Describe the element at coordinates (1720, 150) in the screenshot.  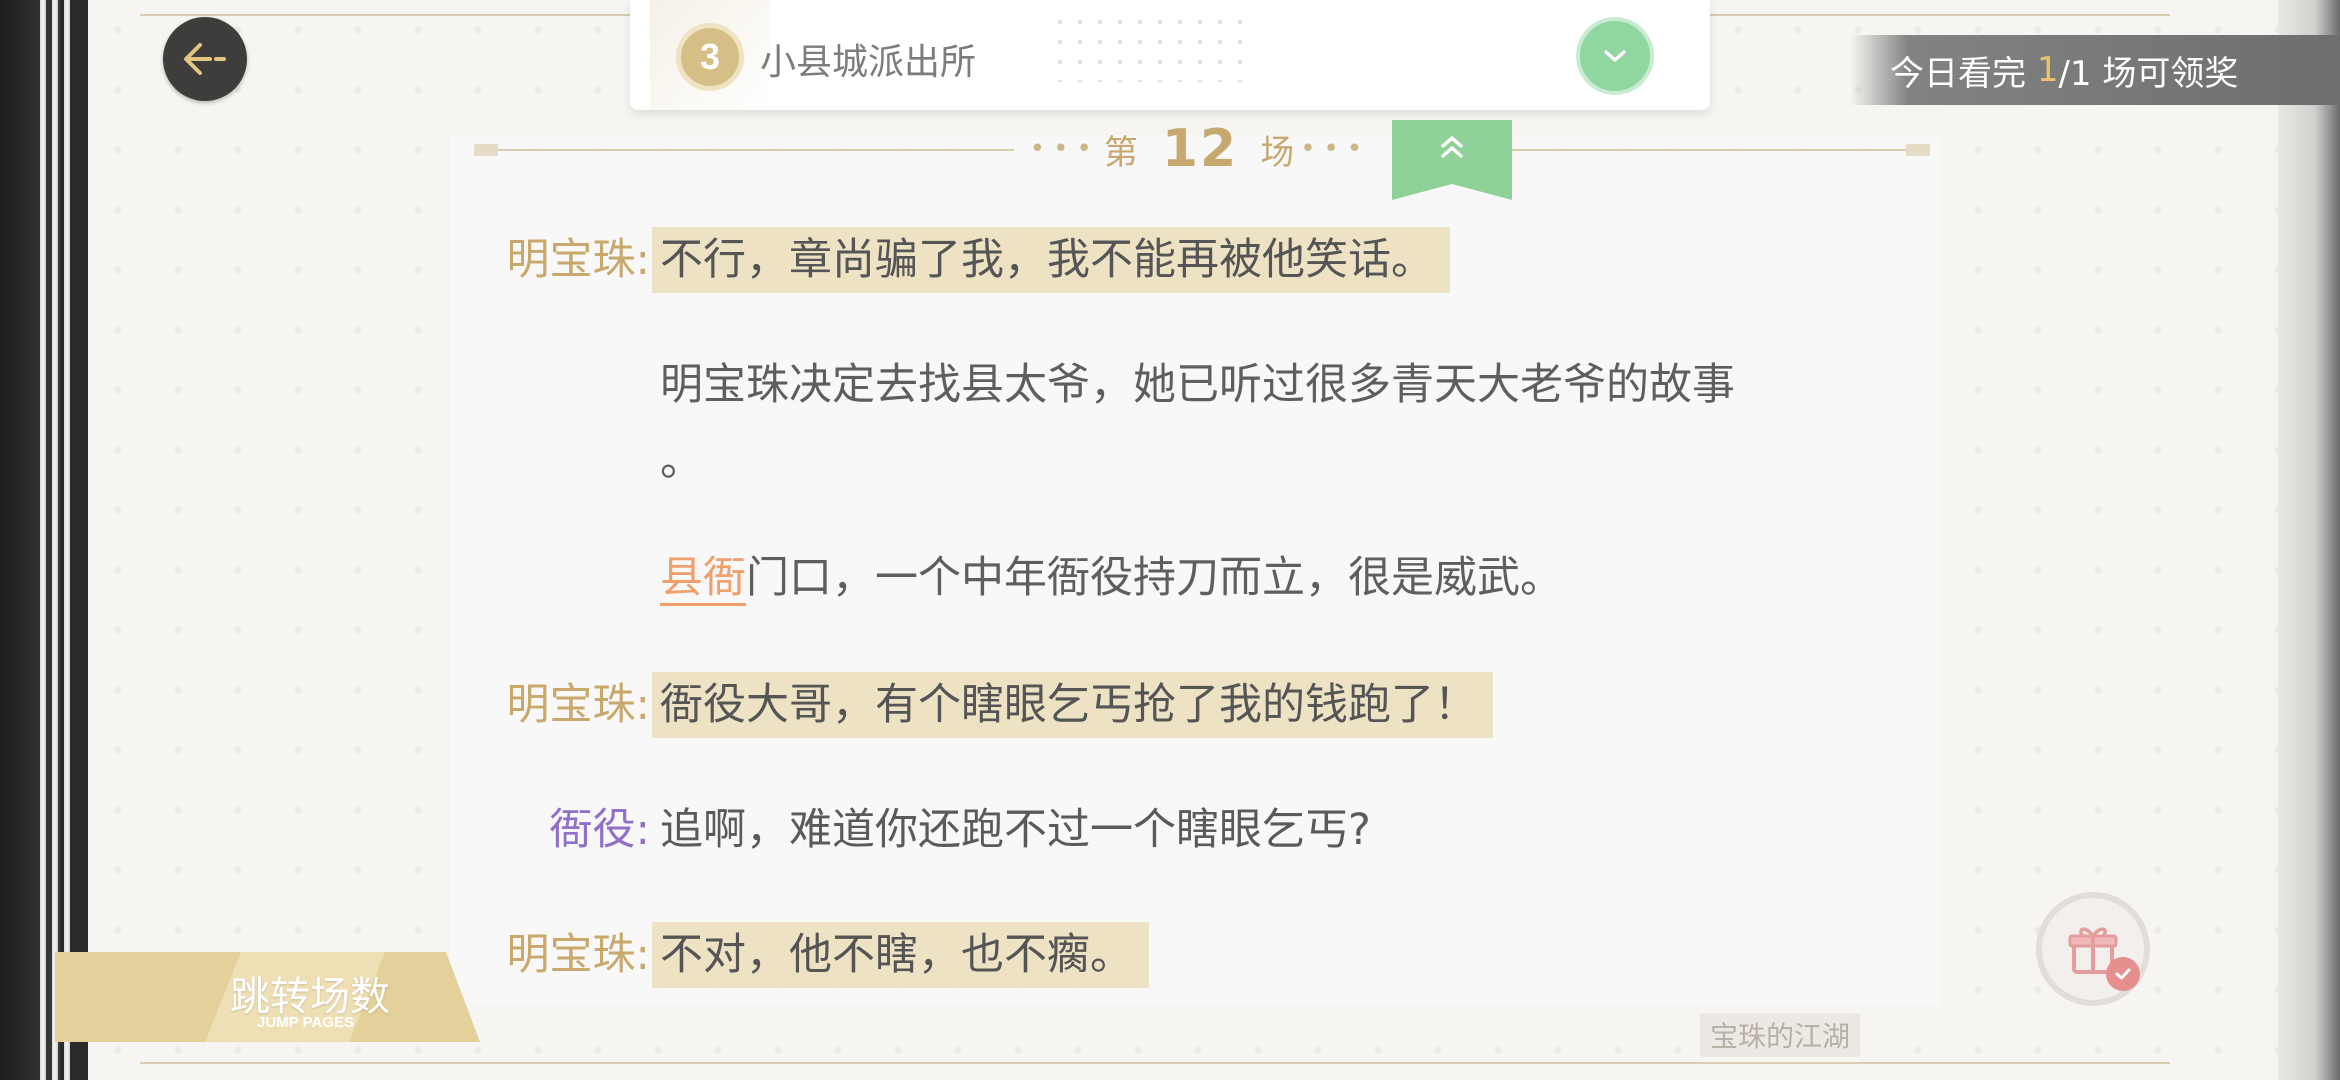
I see `scene-divider-right` at that location.